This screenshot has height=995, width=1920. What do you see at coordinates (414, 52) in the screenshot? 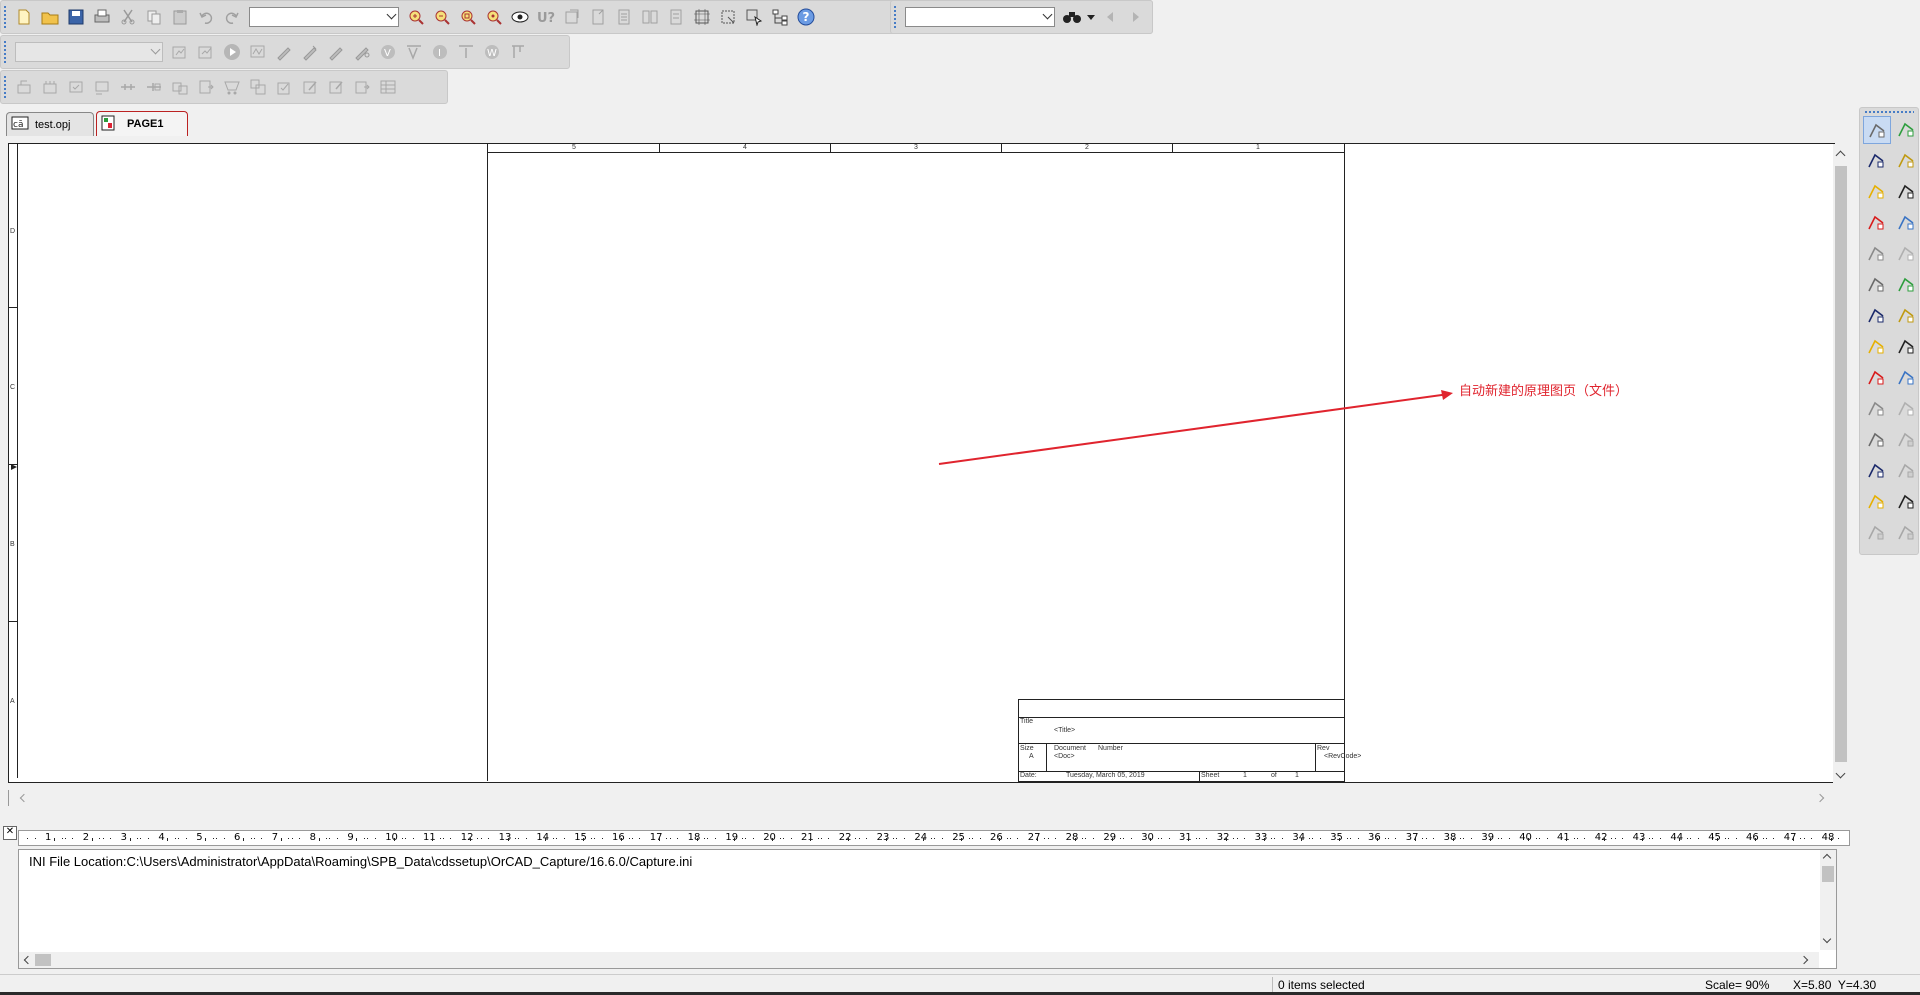
I see `v-bias-icon` at bounding box center [414, 52].